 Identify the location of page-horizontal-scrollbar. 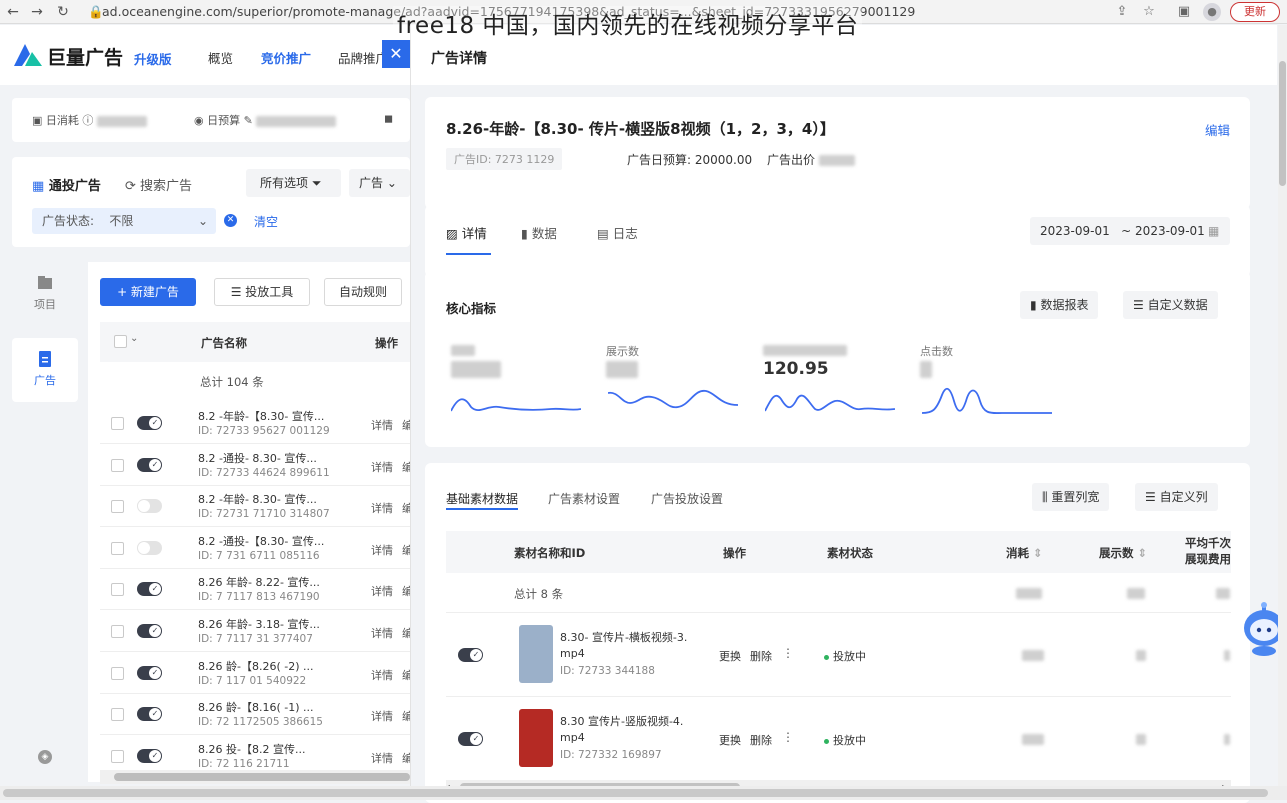
(643, 793).